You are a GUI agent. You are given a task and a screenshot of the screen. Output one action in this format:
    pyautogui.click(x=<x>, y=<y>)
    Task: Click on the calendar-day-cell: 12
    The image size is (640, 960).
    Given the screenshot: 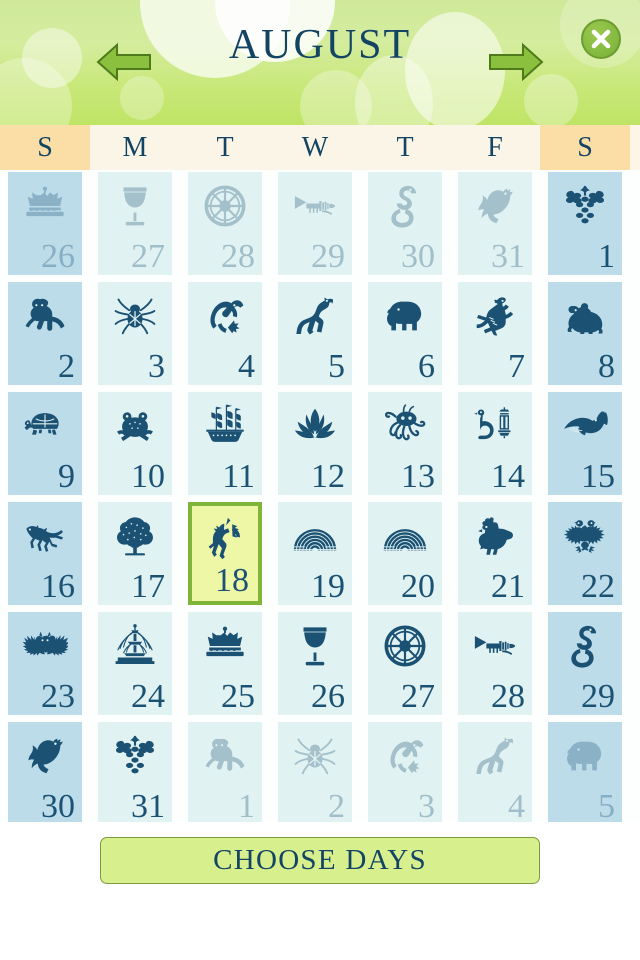 What is the action you would take?
    pyautogui.click(x=315, y=445)
    